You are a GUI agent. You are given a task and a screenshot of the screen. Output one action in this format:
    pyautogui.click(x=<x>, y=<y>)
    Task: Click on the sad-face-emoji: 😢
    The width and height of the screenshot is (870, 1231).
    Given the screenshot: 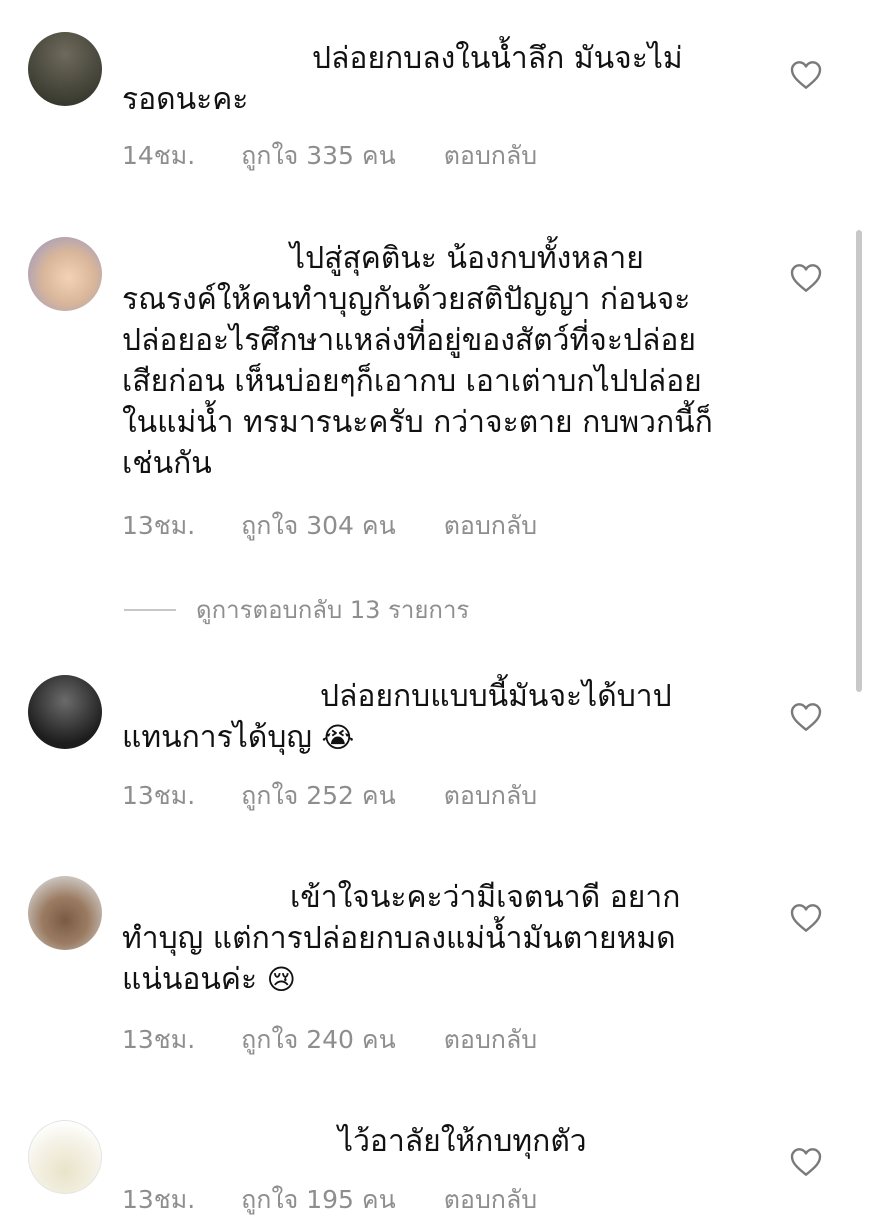 What is the action you would take?
    pyautogui.click(x=281, y=979)
    